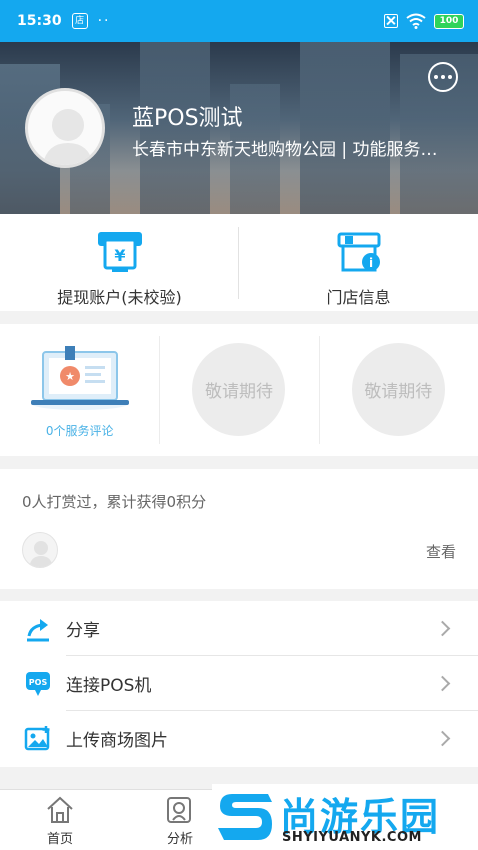  What do you see at coordinates (449, 21) in the screenshot?
I see `battery-icon: 100` at bounding box center [449, 21].